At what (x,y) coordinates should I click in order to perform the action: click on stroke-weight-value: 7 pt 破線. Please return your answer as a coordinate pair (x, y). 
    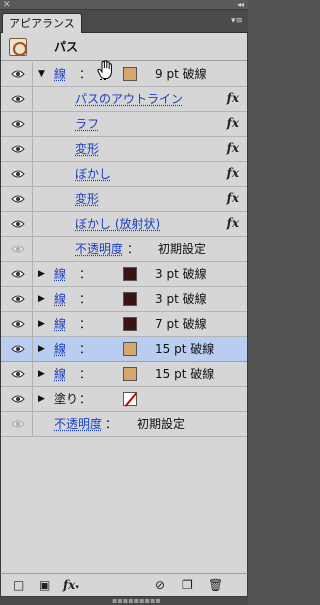
    Looking at the image, I should click on (181, 324).